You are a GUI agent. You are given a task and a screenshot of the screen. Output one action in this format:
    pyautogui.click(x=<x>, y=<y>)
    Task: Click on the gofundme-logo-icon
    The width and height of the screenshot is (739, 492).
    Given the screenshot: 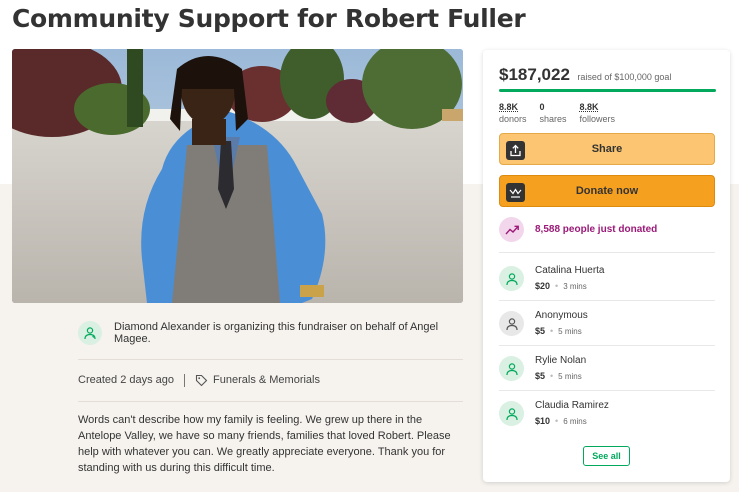 What is the action you would take?
    pyautogui.click(x=515, y=192)
    